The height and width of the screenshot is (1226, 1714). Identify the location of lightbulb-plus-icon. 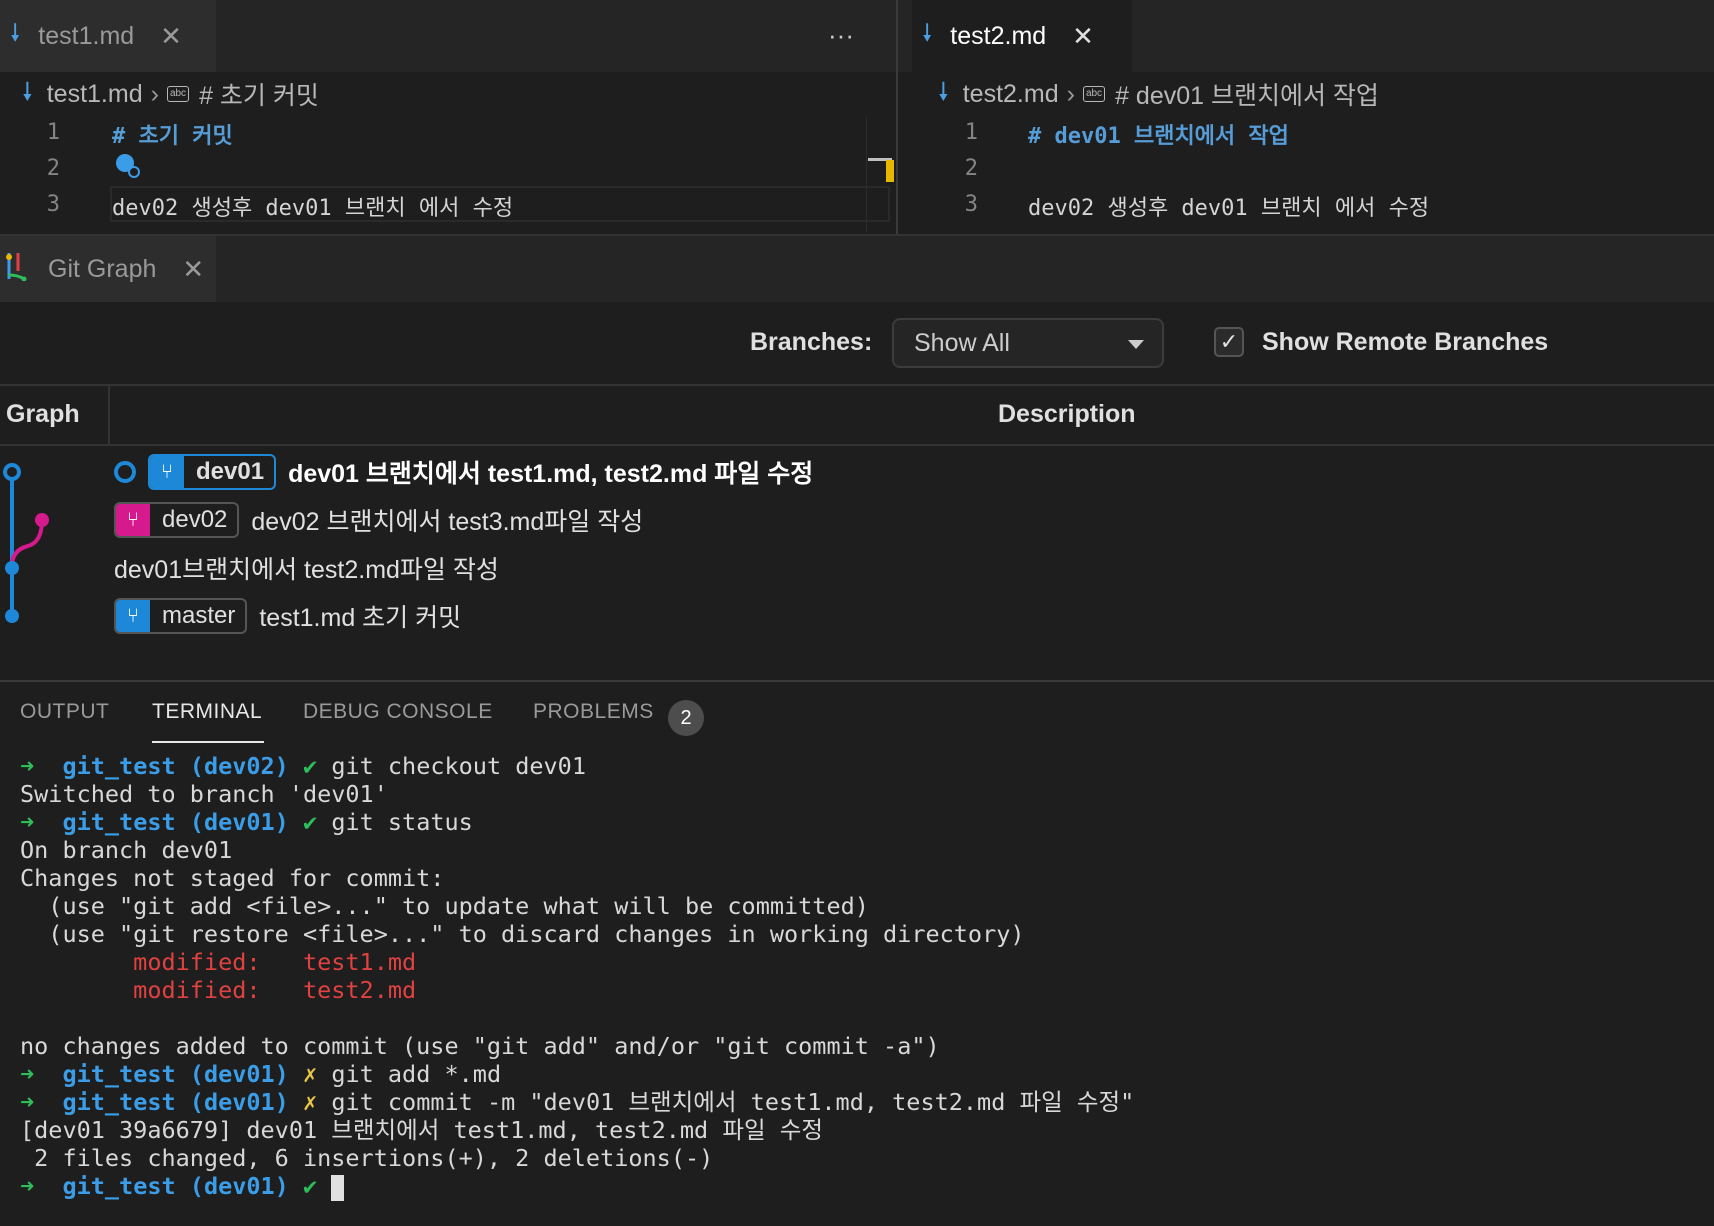
(134, 172).